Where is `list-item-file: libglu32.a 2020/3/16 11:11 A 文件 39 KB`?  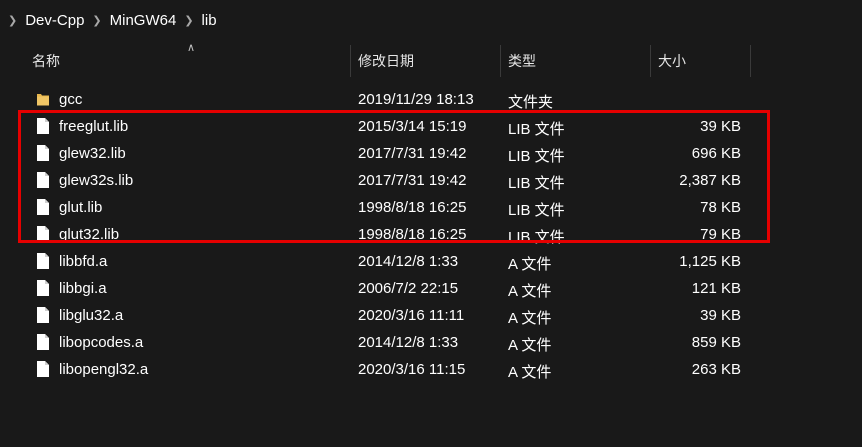 list-item-file: libglu32.a 2020/3/16 11:11 A 文件 39 KB is located at coordinates (434, 315).